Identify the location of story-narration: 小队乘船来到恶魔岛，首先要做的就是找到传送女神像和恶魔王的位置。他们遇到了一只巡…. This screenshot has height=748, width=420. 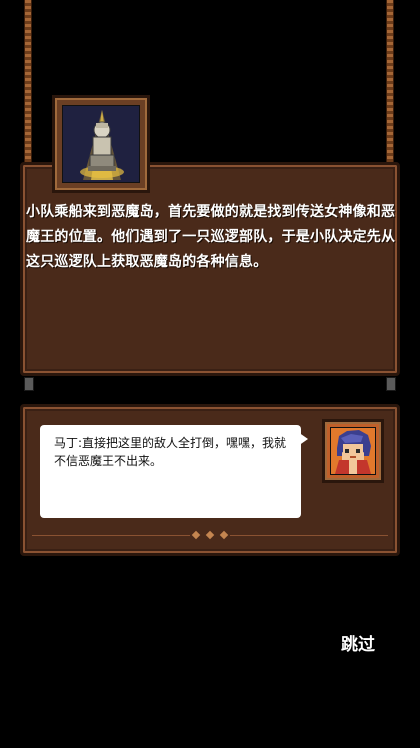
(211, 237).